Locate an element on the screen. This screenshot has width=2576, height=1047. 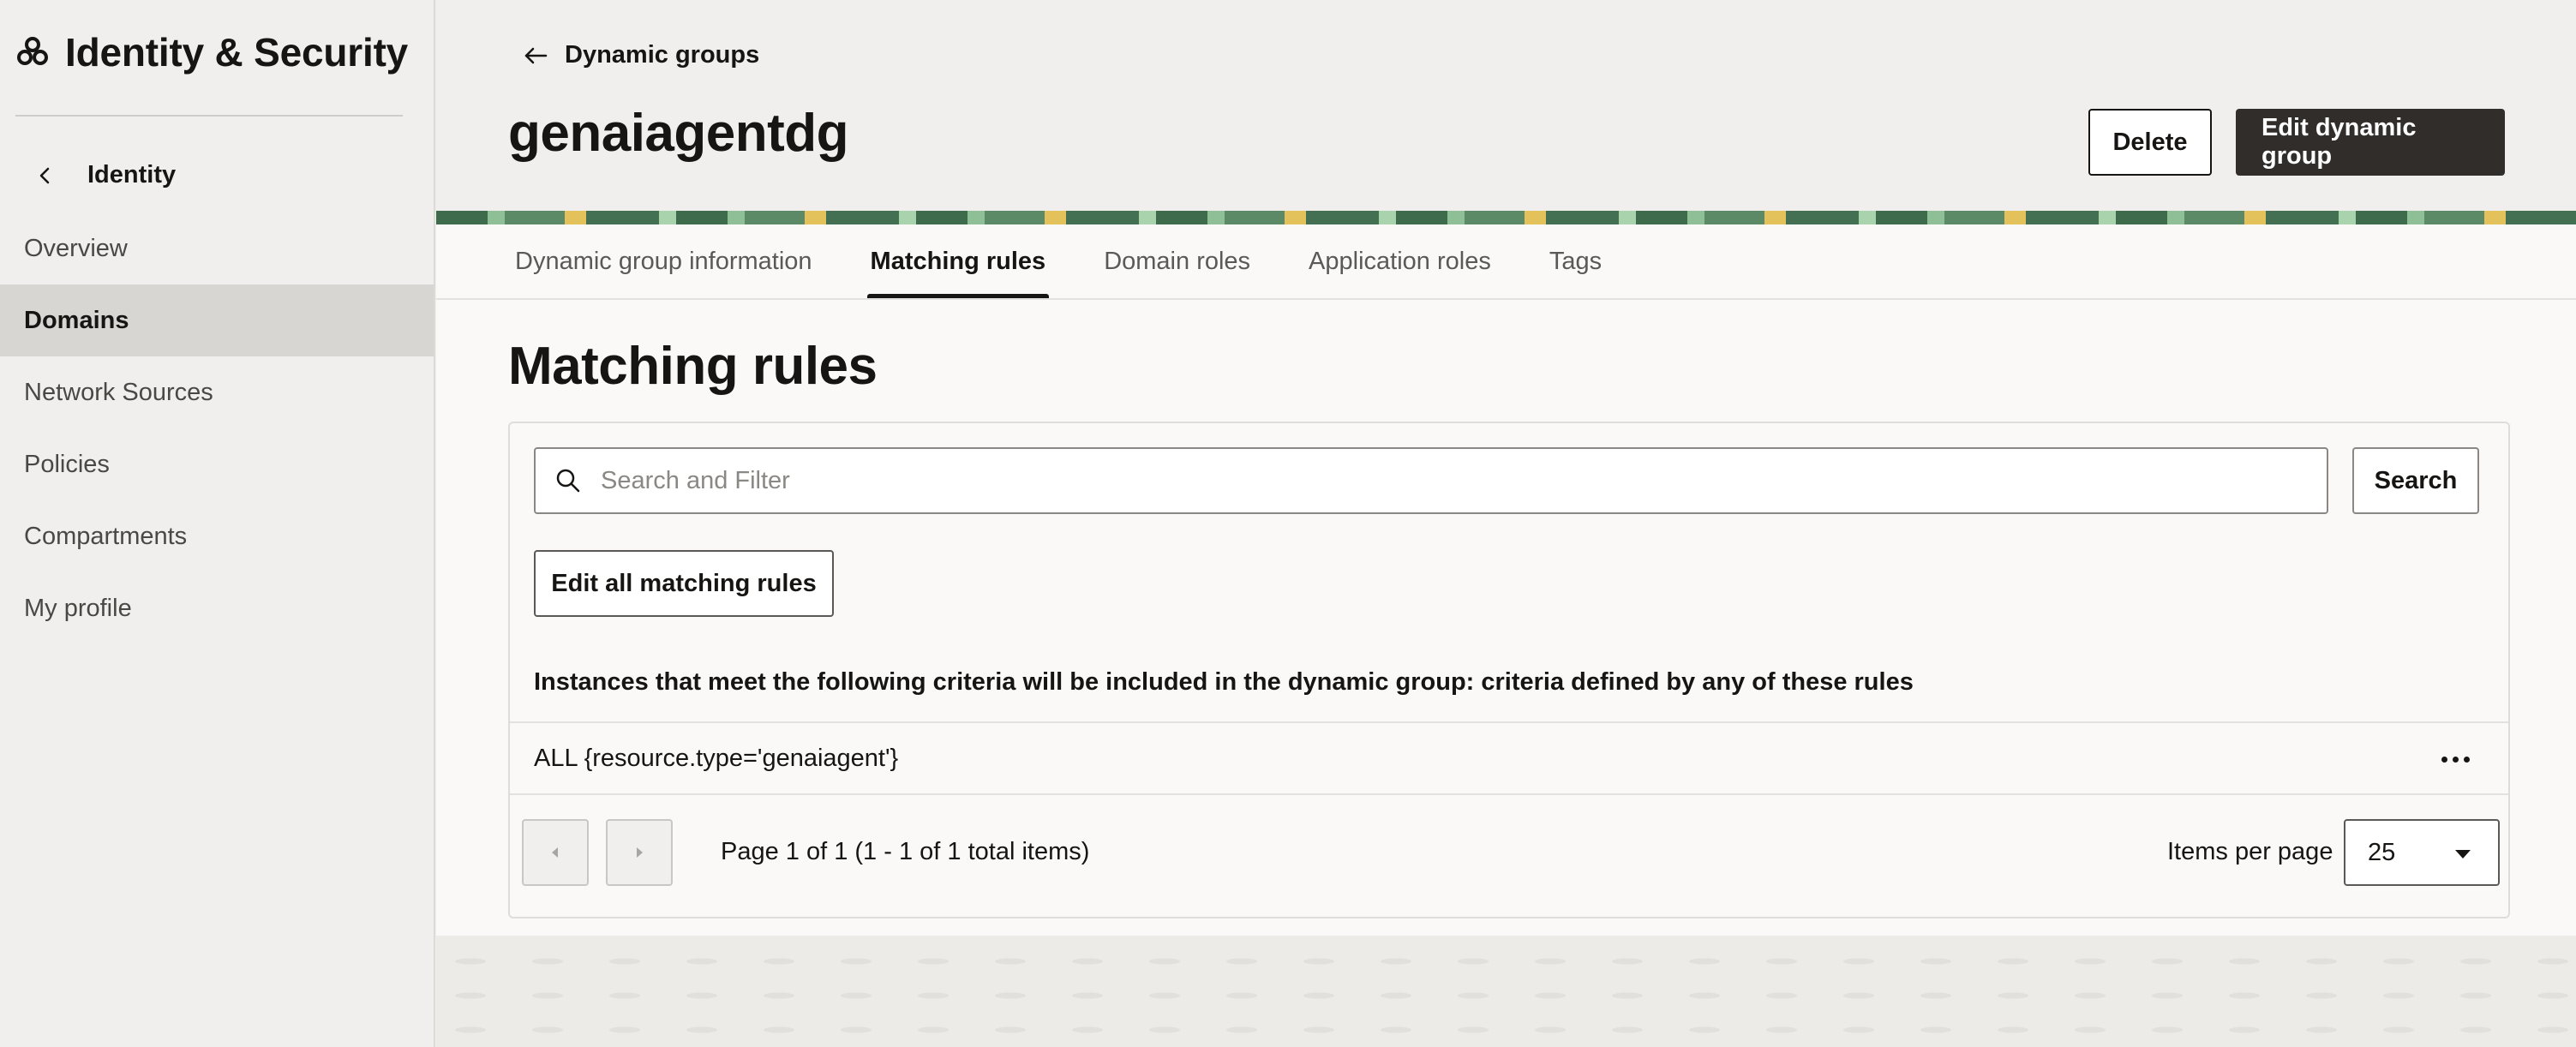
decorative-footer-texture is located at coordinates (1506, 991).